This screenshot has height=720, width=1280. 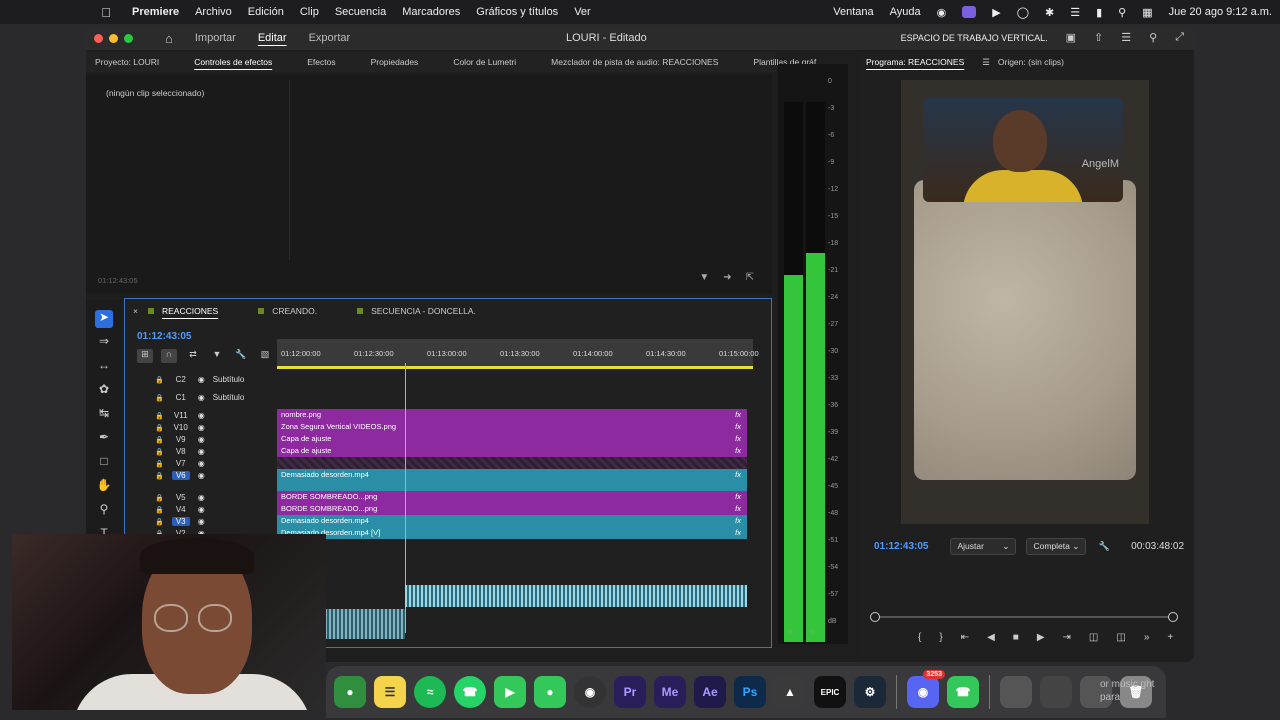 I want to click on tab-origen: Origen: (sin clips), so click(x=1031, y=62).